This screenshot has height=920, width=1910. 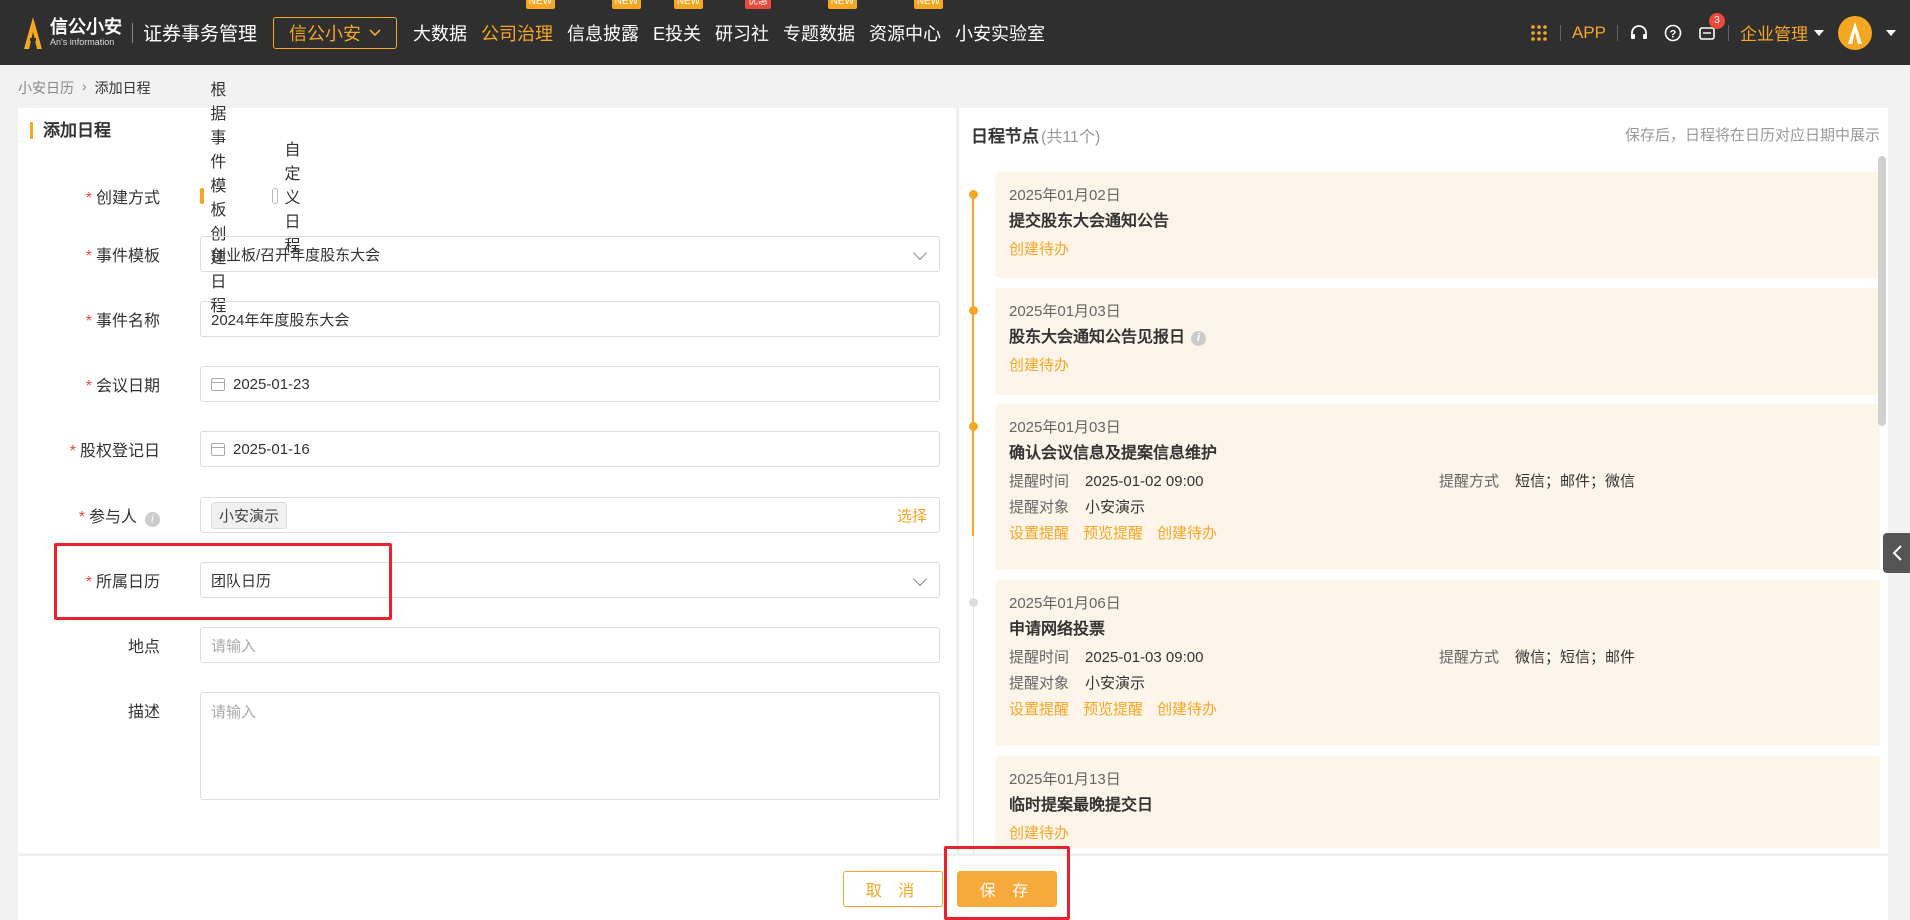 What do you see at coordinates (1717, 20) in the screenshot?
I see `message-count-badge: 3` at bounding box center [1717, 20].